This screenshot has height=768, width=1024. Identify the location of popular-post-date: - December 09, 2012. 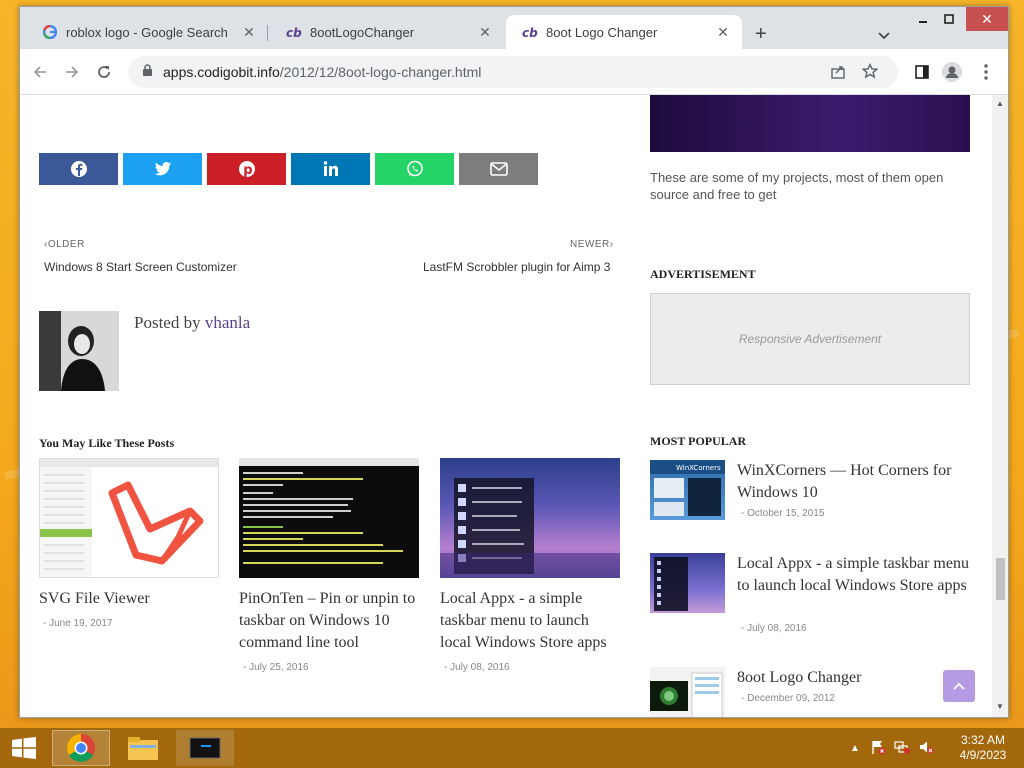
(788, 698).